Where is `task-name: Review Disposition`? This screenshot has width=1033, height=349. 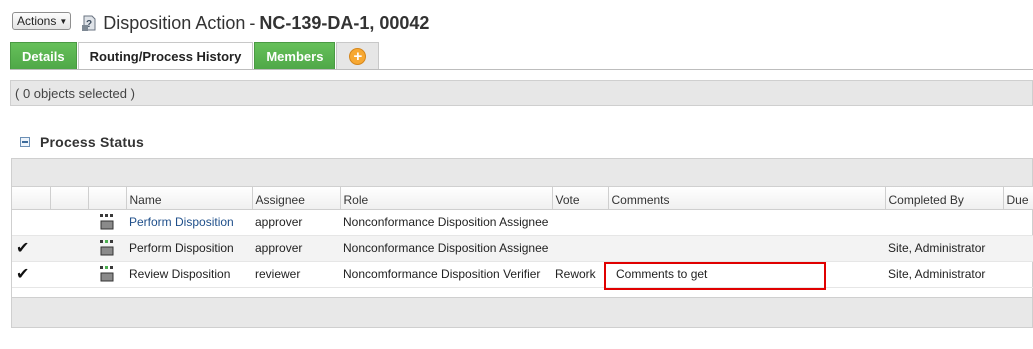 task-name: Review Disposition is located at coordinates (189, 274).